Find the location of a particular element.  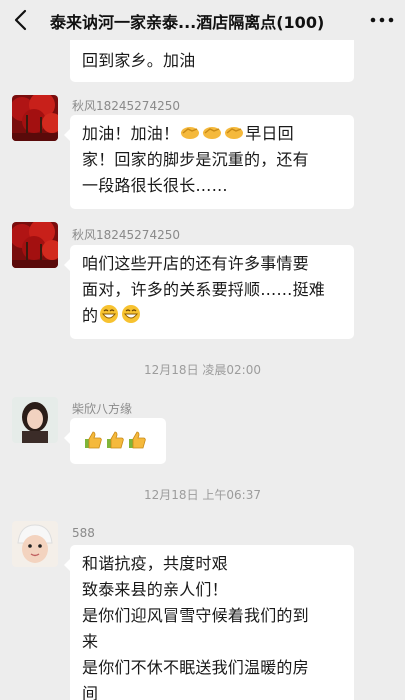

message-text: 的 is located at coordinates (90, 315).